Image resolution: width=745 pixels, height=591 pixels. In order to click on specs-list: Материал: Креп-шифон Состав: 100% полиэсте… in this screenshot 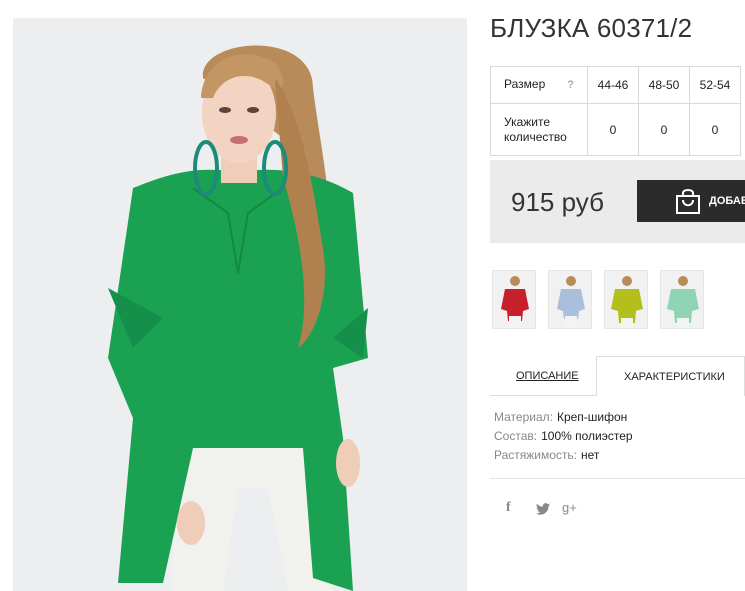, I will do `click(563, 438)`.